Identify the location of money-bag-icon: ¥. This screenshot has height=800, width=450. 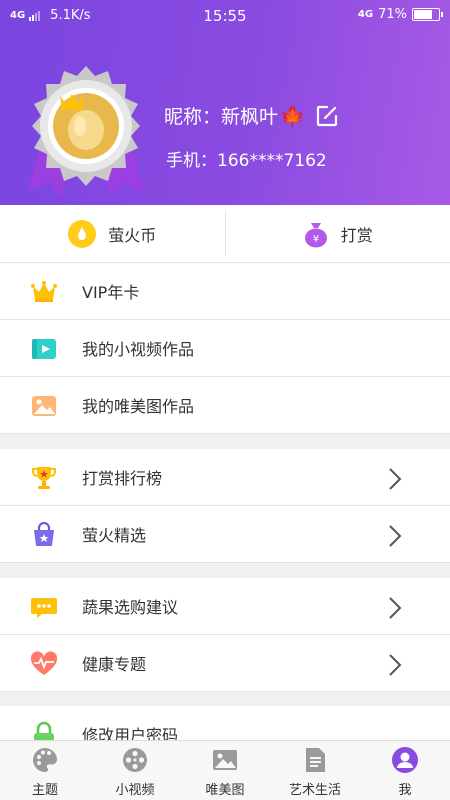
(315, 234).